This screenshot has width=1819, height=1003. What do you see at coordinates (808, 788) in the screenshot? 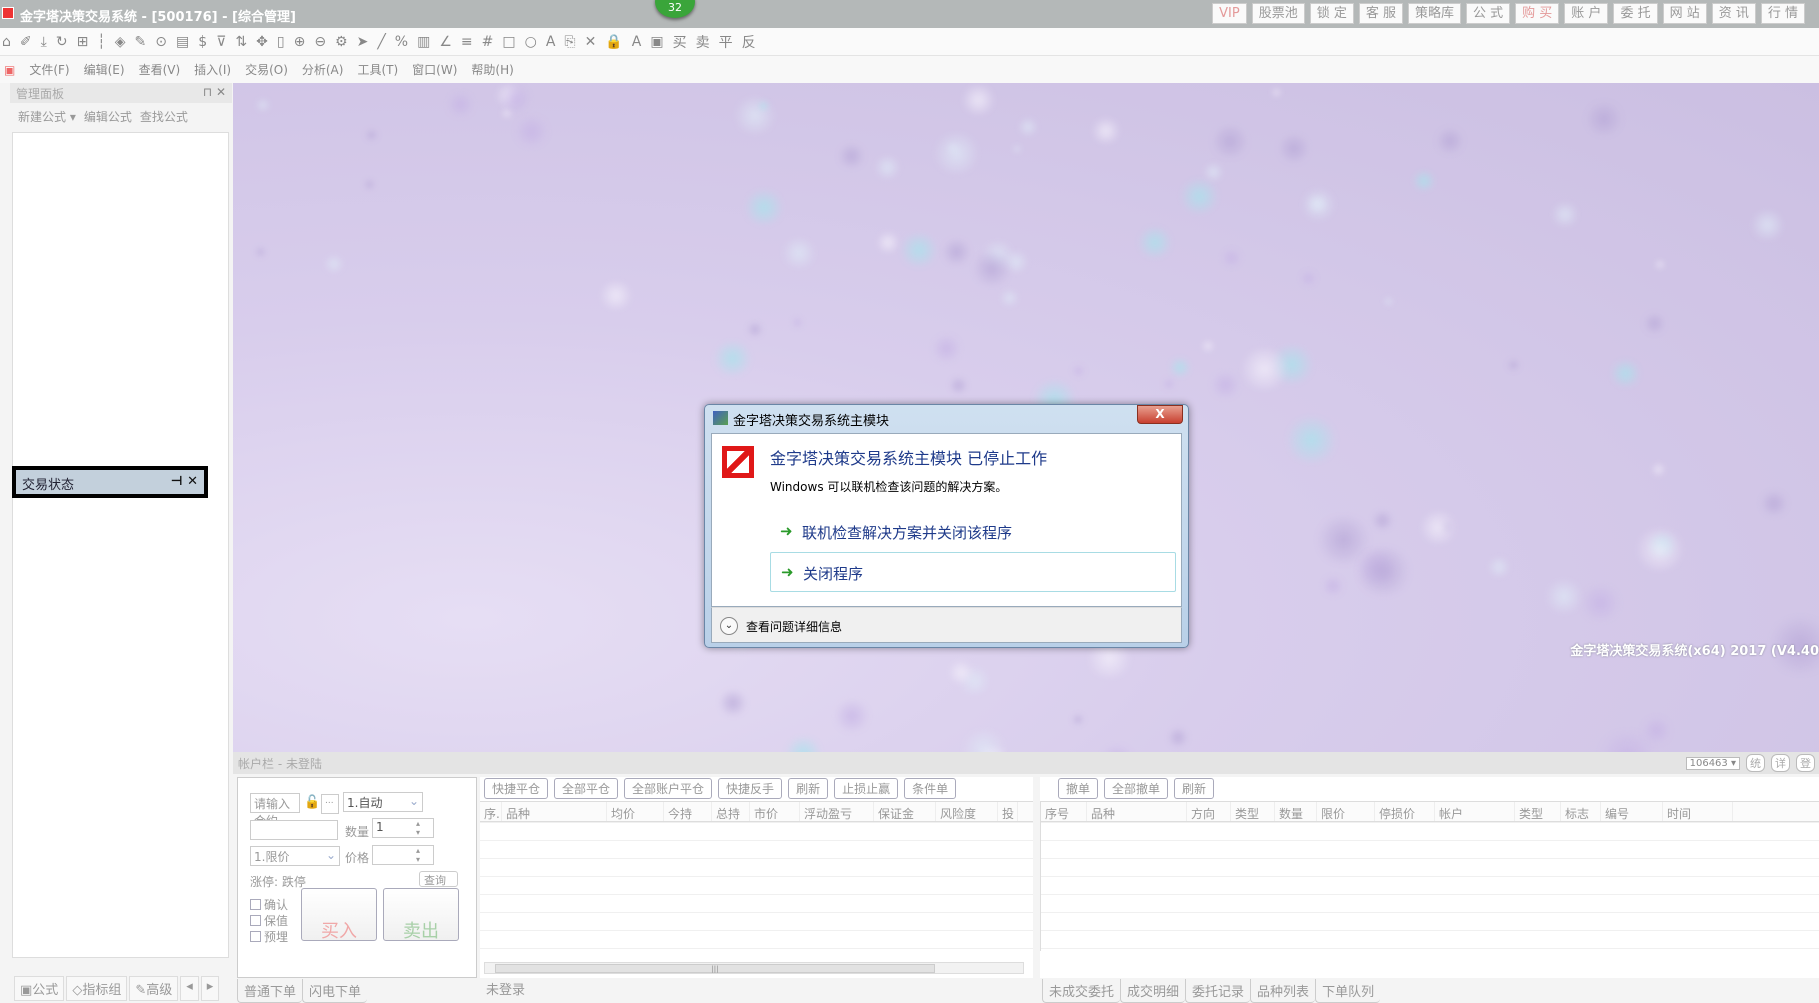
I see `position-button-4: 刷新` at bounding box center [808, 788].